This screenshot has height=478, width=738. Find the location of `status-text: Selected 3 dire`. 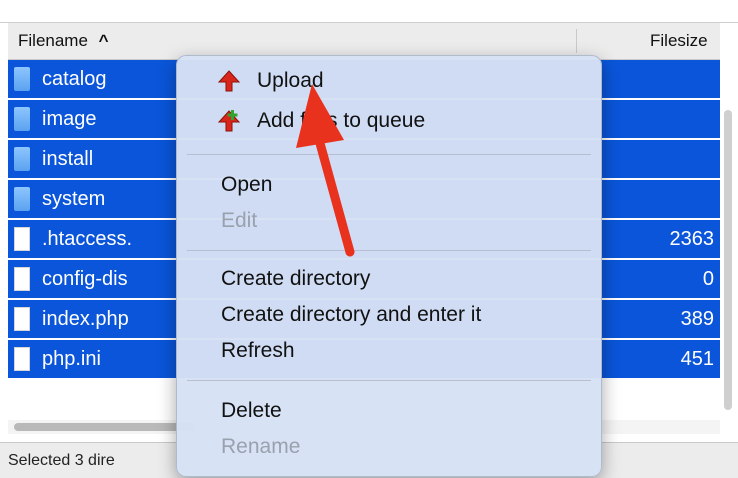

status-text: Selected 3 dire is located at coordinates (61, 460).